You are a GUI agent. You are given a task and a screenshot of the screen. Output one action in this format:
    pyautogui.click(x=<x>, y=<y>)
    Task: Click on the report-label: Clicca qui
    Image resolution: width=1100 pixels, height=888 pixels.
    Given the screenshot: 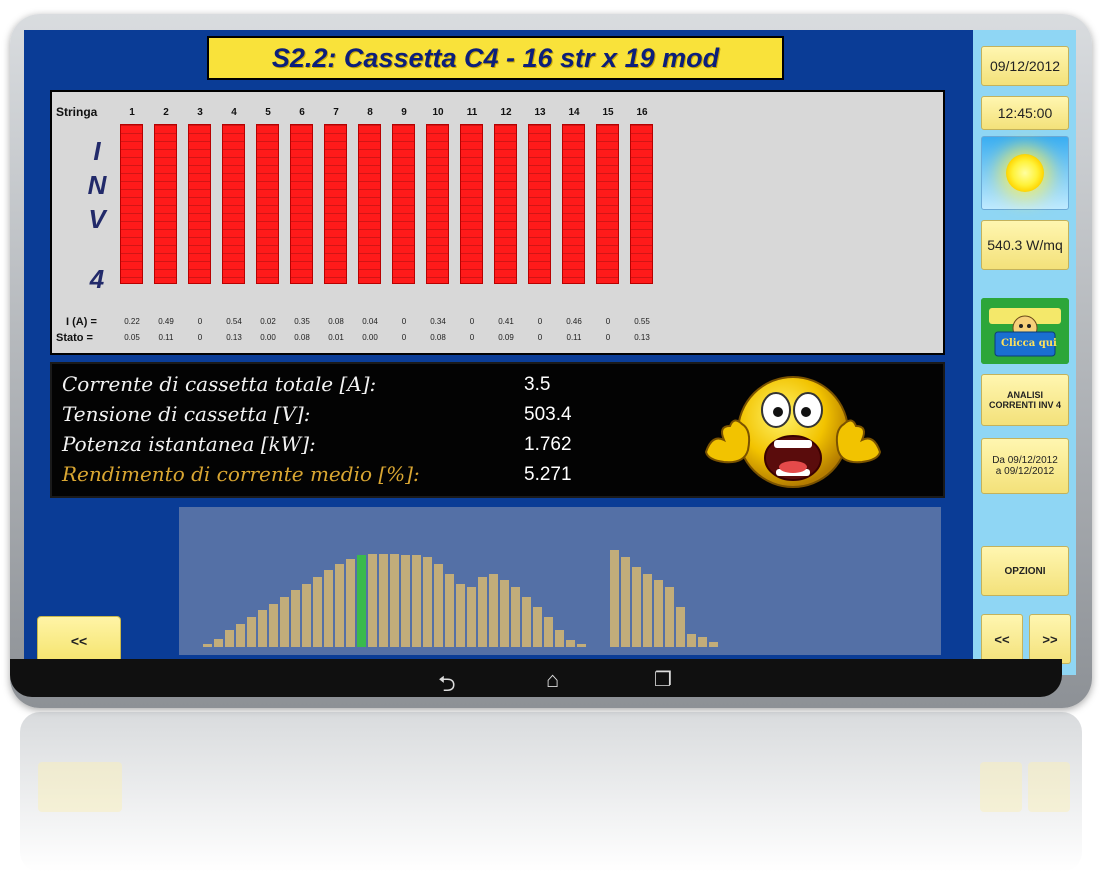 What is the action you would take?
    pyautogui.click(x=1029, y=343)
    